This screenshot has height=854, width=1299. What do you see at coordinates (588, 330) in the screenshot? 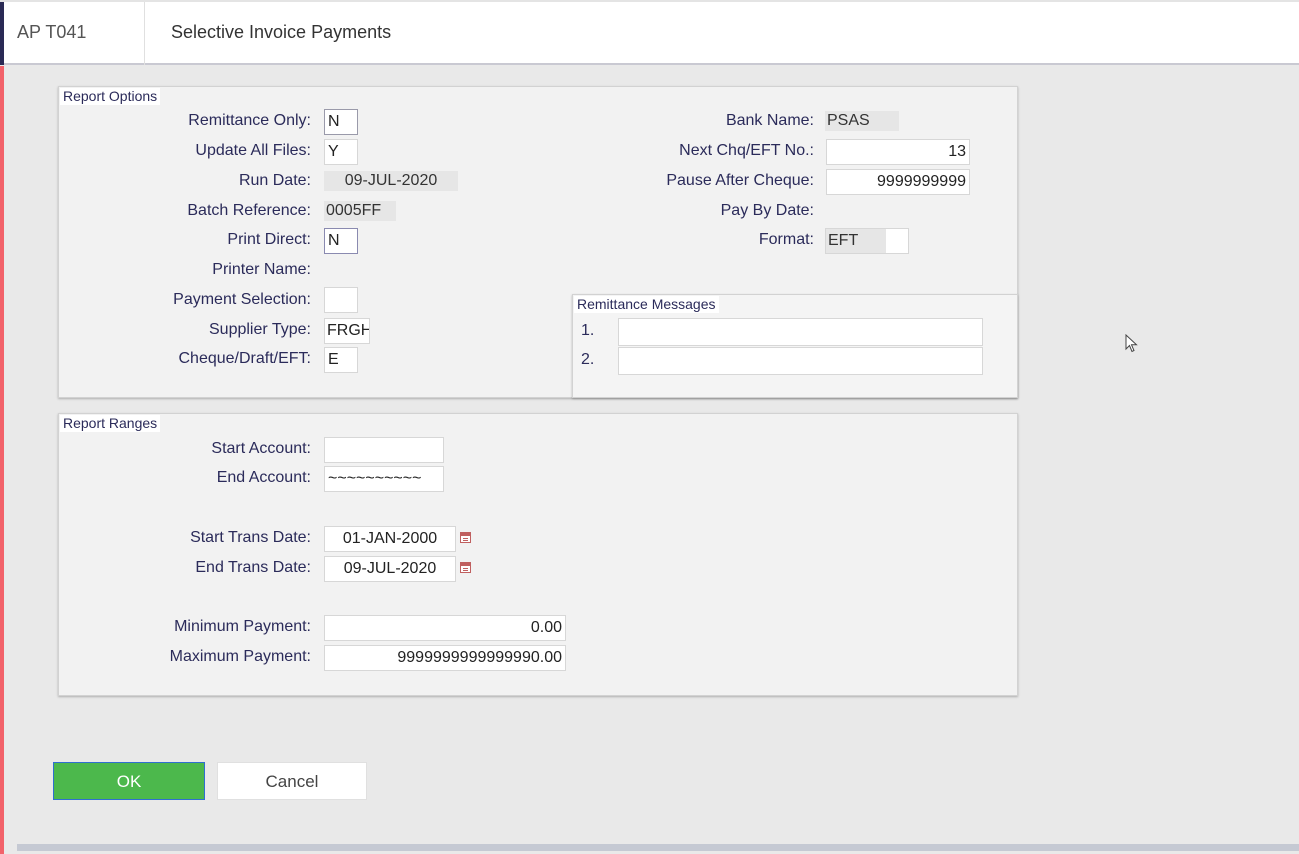
I see `remittance-line-1-number: 1.` at bounding box center [588, 330].